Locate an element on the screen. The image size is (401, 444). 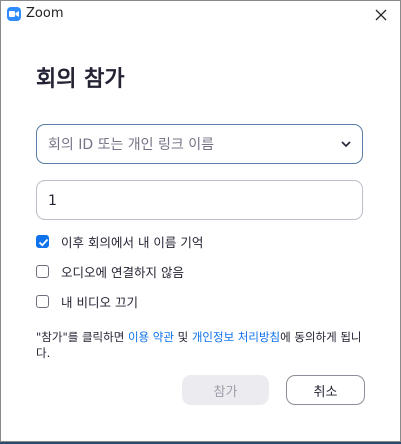
video-off-option: 내 비디오 끄기 is located at coordinates (87, 301).